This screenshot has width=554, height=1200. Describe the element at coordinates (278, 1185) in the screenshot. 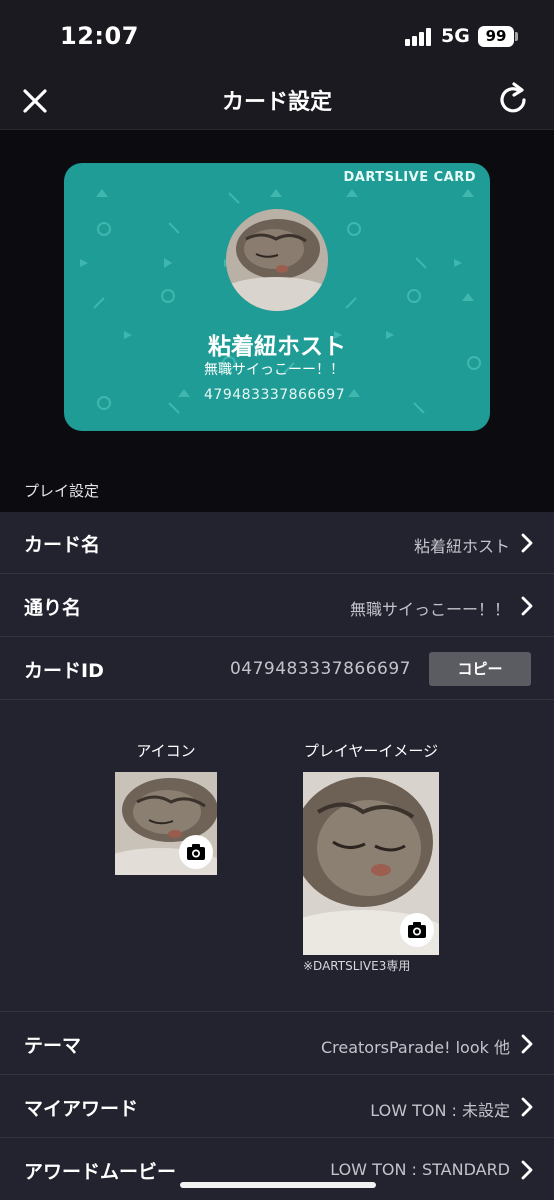

I see `home-indicator` at that location.